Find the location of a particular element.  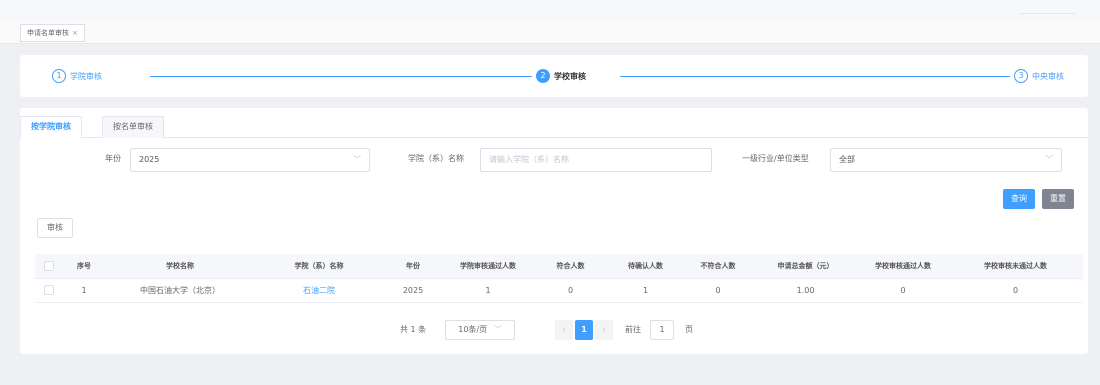

step-label-3: 中央审核 is located at coordinates (1048, 76).